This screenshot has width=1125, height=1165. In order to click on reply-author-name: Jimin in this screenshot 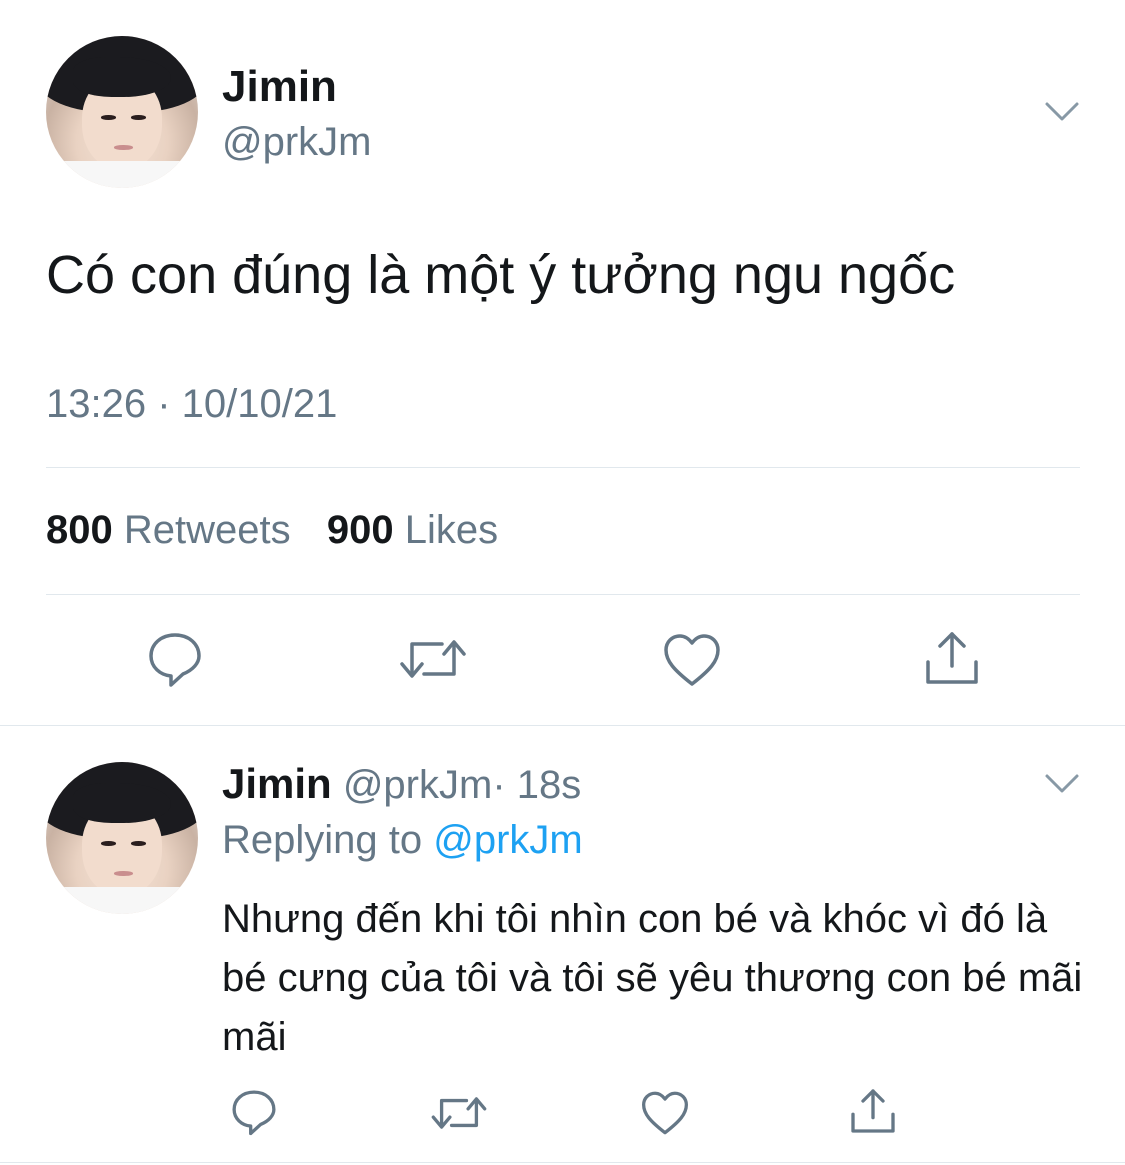, I will do `click(277, 783)`.